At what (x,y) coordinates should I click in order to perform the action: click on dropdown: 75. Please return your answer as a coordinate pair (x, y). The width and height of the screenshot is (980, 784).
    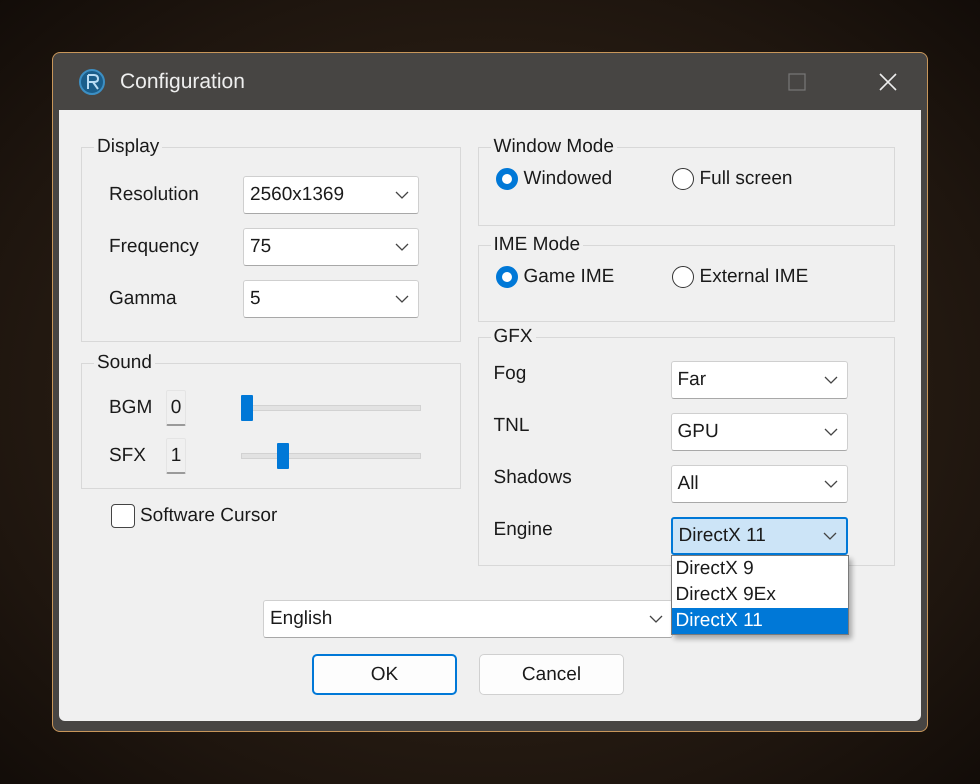
    Looking at the image, I should click on (331, 247).